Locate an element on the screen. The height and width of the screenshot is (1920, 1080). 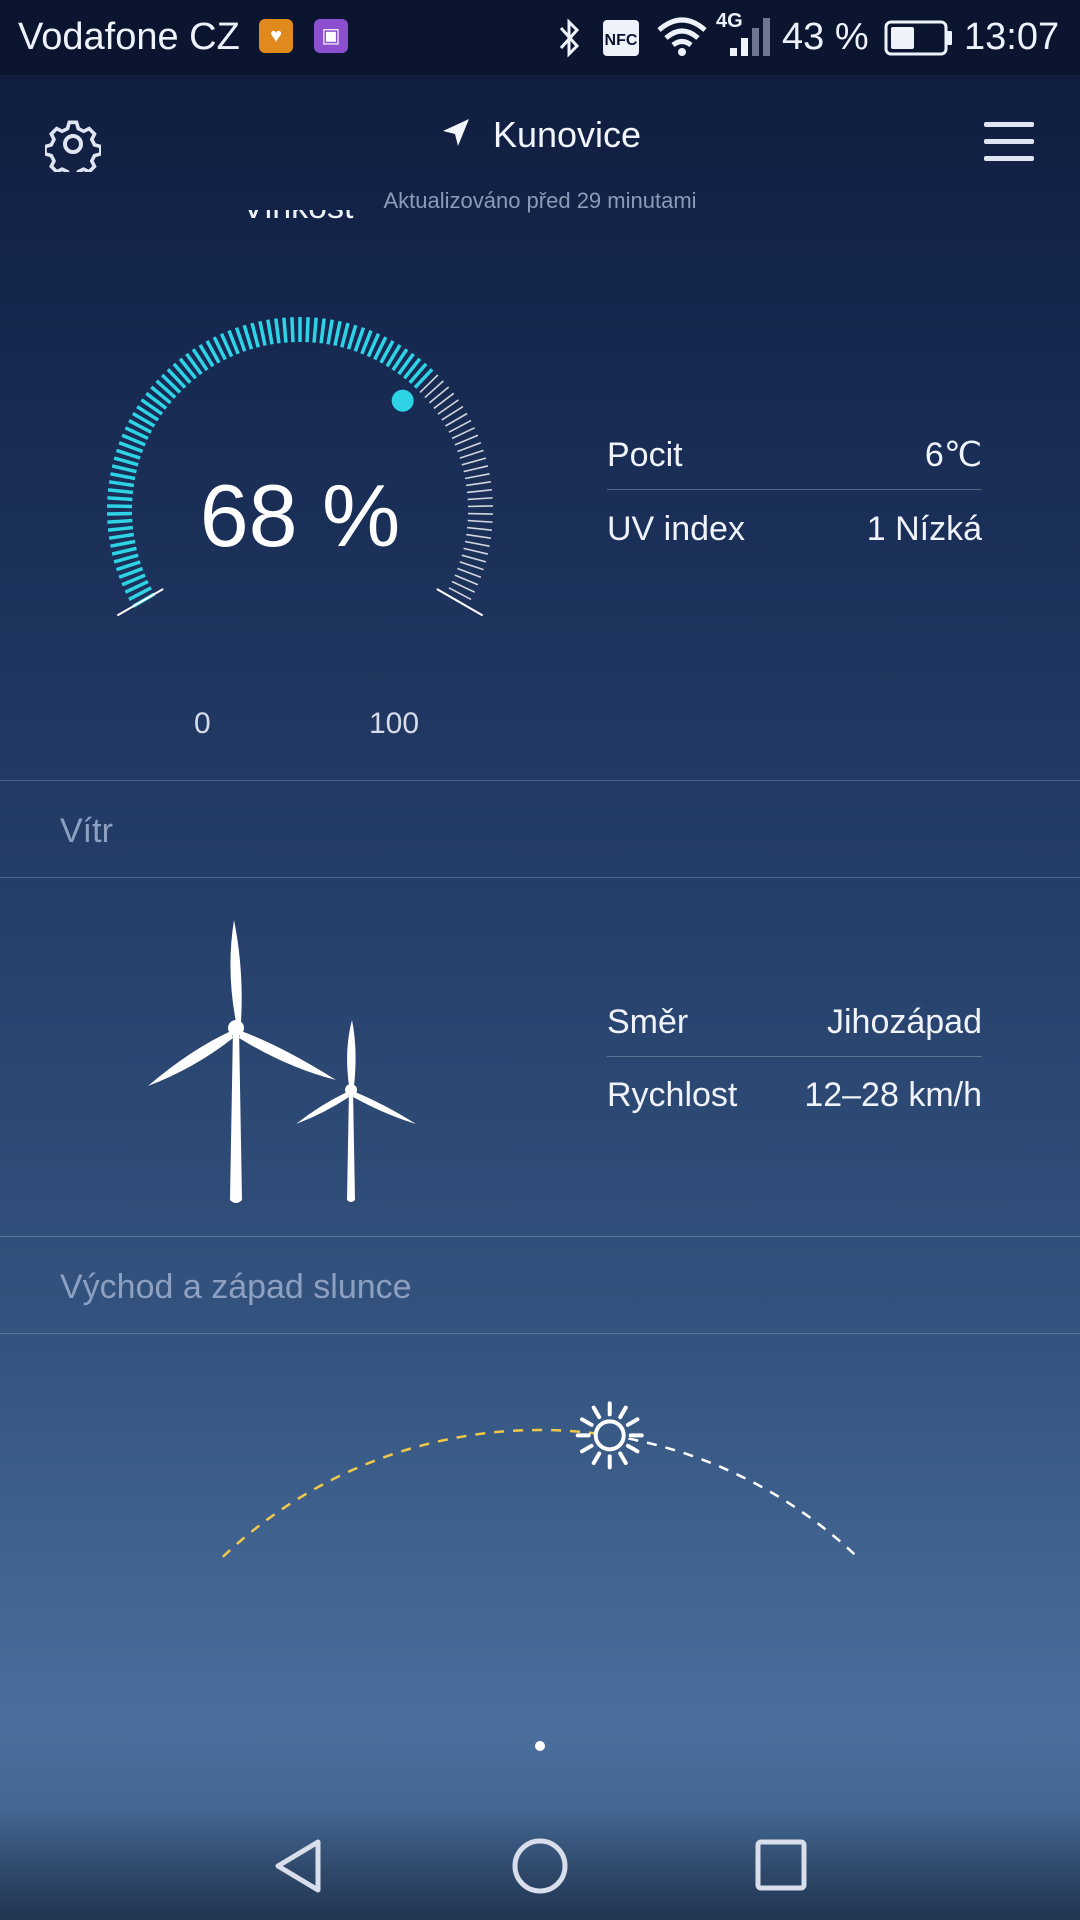
sun-arc-remaining is located at coordinates (734, 1496).